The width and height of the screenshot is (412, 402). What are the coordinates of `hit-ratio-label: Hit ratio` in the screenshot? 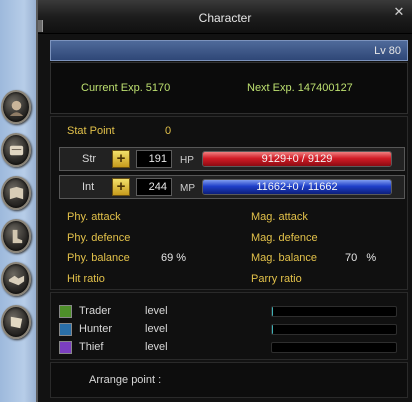 It's located at (86, 279).